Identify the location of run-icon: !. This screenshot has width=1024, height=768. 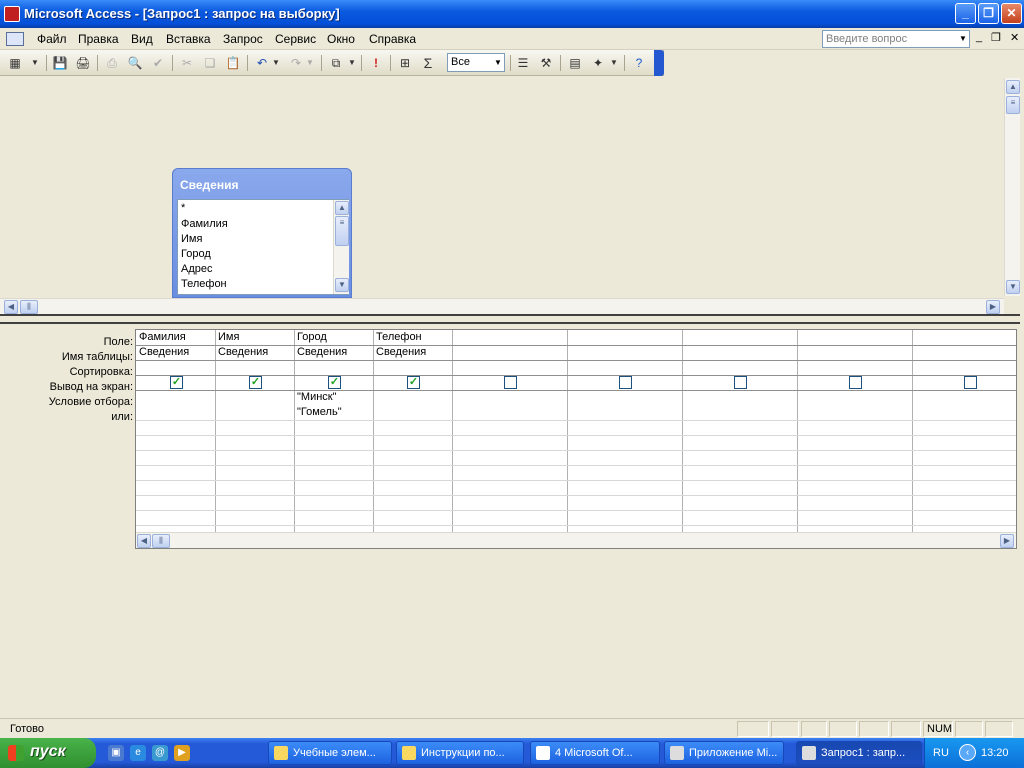
(376, 63).